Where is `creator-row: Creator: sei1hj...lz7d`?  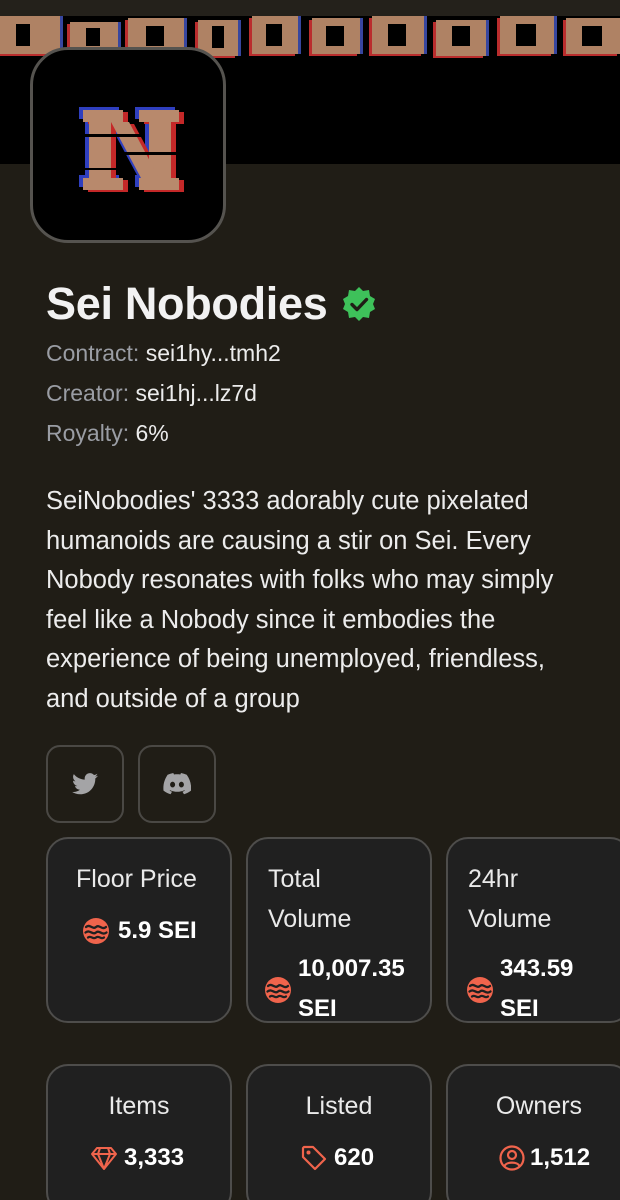
creator-row: Creator: sei1hj...lz7d is located at coordinates (151, 393).